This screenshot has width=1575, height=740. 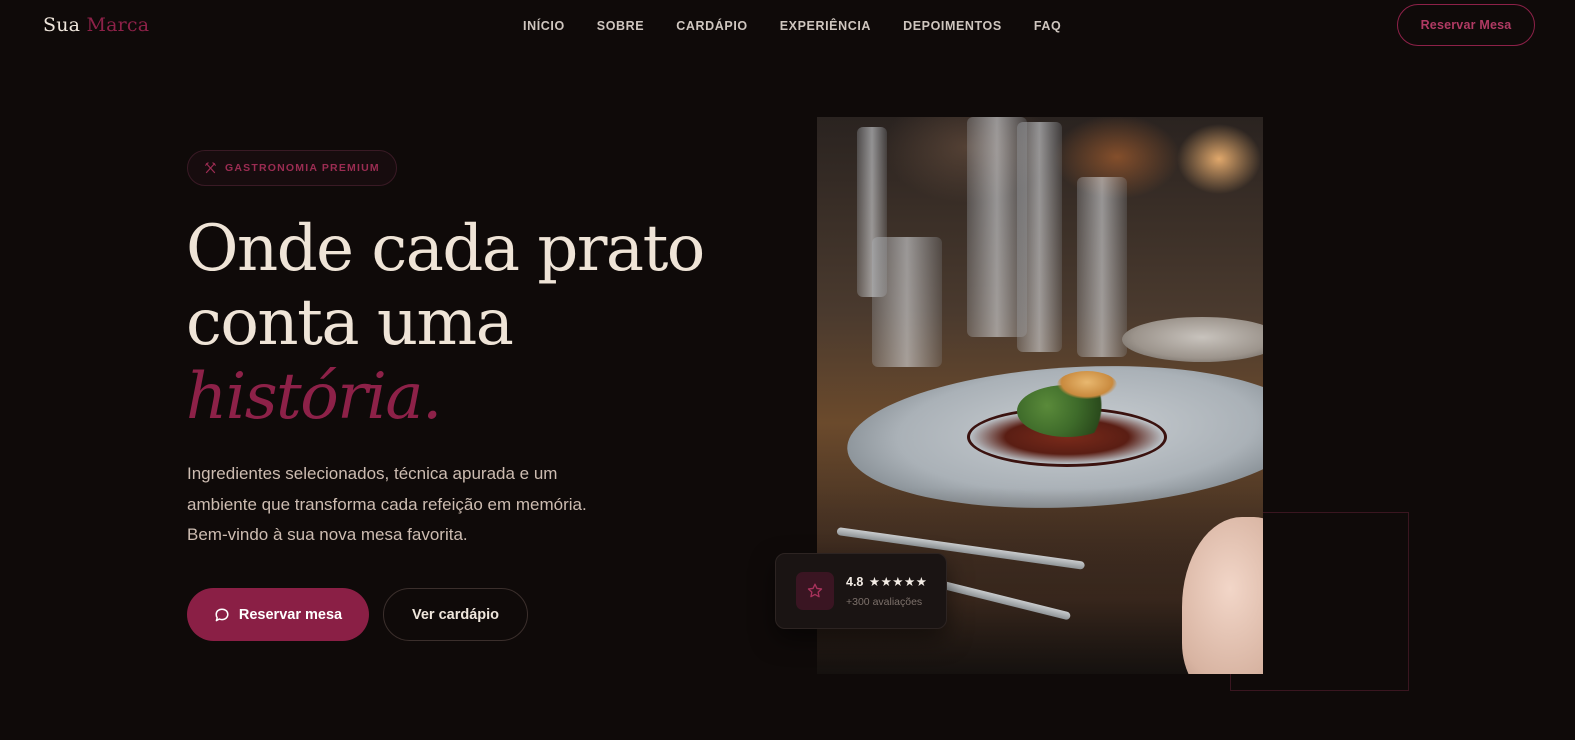 What do you see at coordinates (455, 614) in the screenshot?
I see `view-menu-button: Ver cardápio` at bounding box center [455, 614].